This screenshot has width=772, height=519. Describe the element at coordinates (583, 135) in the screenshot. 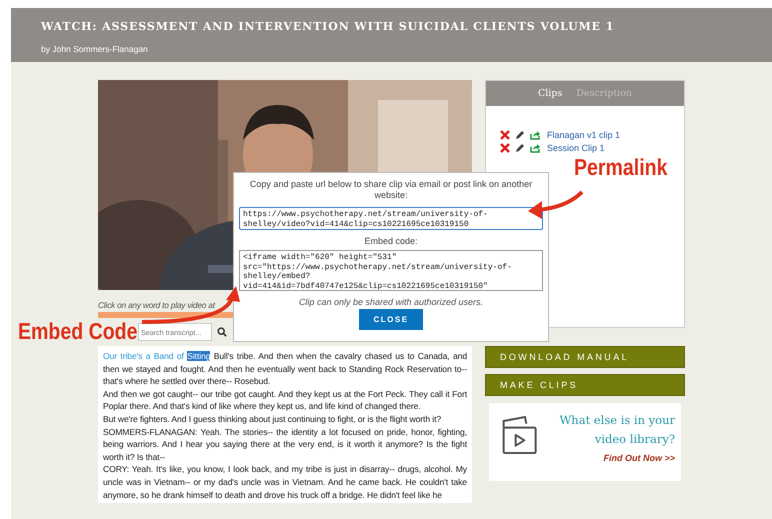

I see `clip-link: Flanagan v1 clip 1` at that location.